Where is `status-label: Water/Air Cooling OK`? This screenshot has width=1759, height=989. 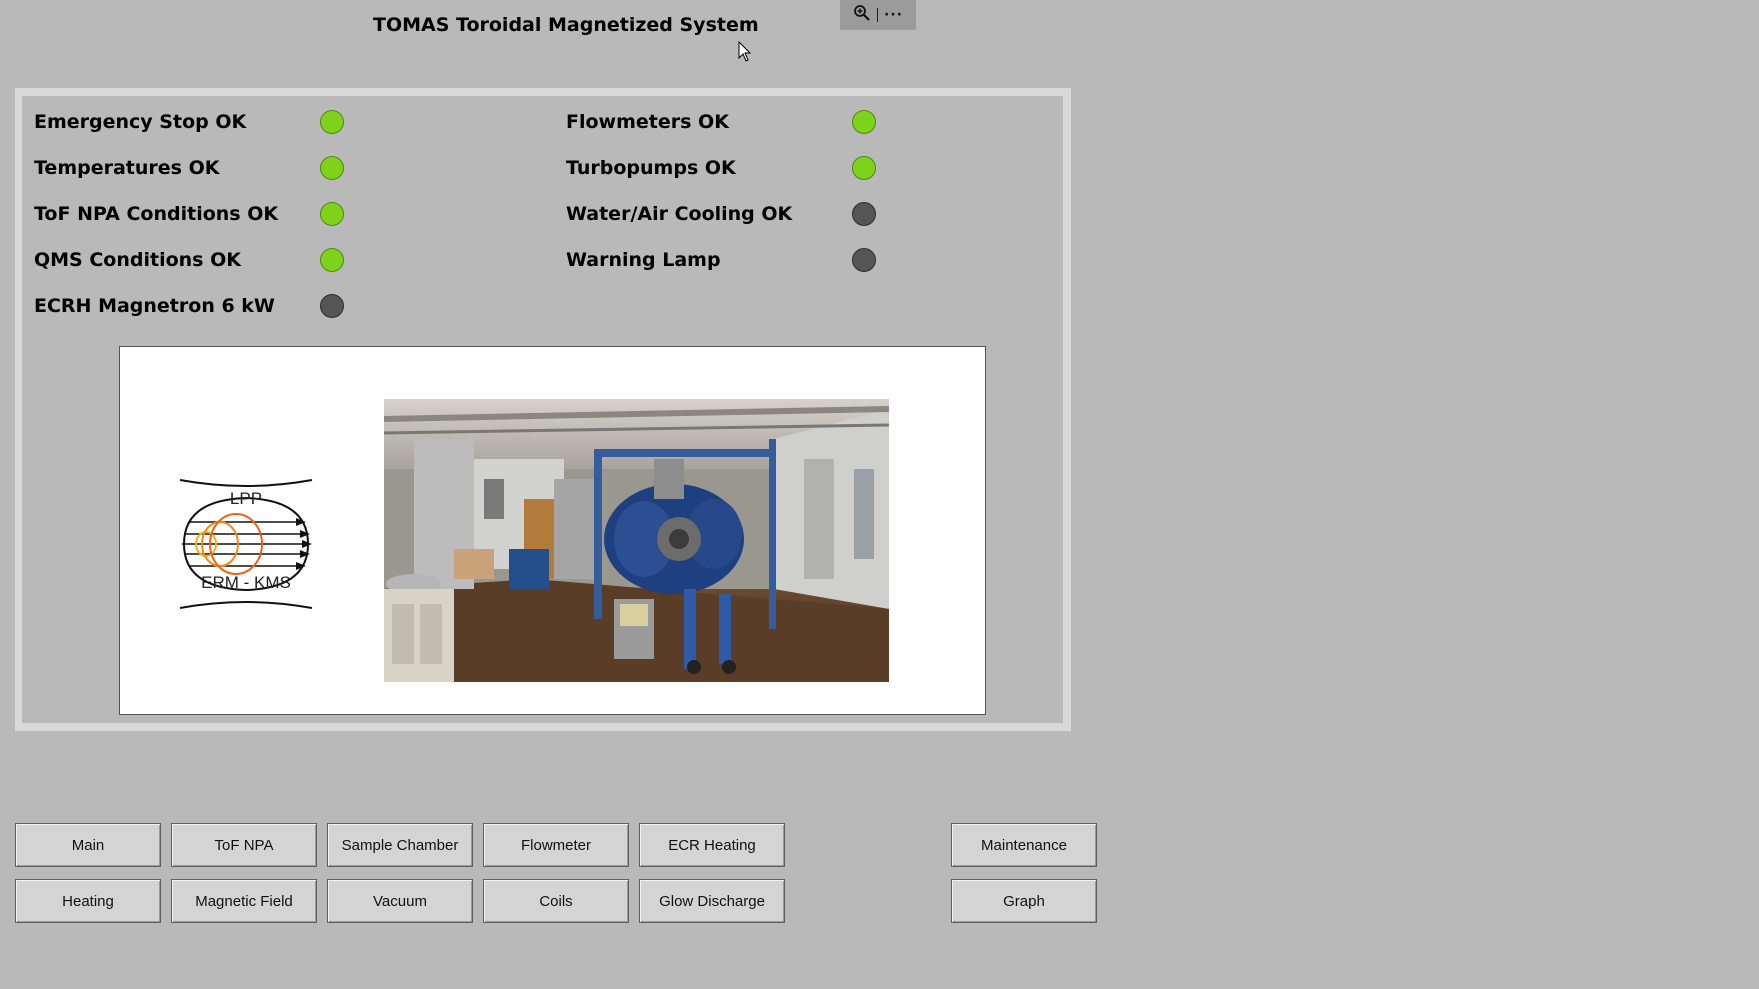 status-label: Water/Air Cooling OK is located at coordinates (679, 214).